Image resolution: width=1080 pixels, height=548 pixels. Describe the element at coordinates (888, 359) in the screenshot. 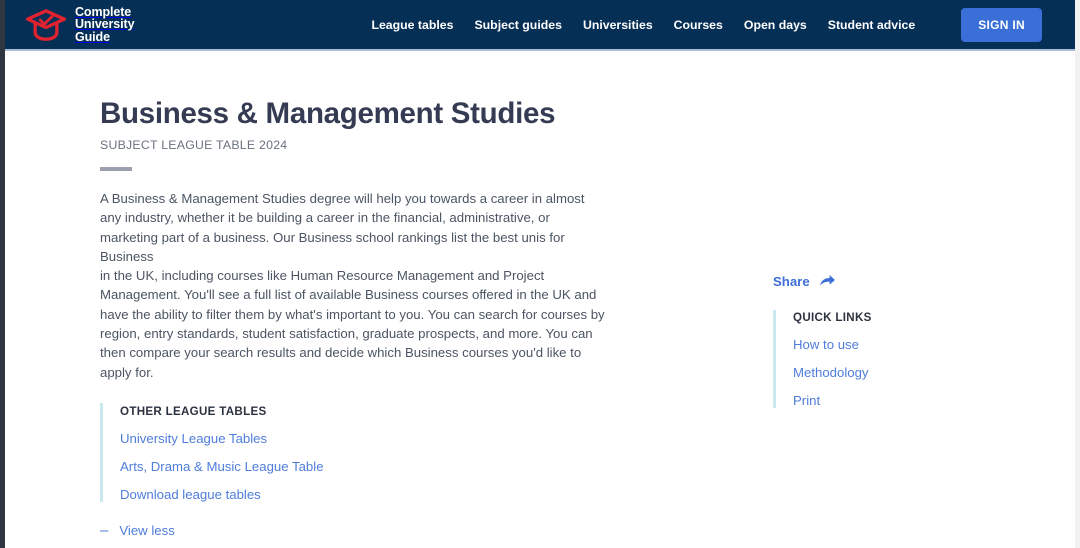

I see `quick-links-block: QUICK LINKS How to use Methodology Print` at that location.